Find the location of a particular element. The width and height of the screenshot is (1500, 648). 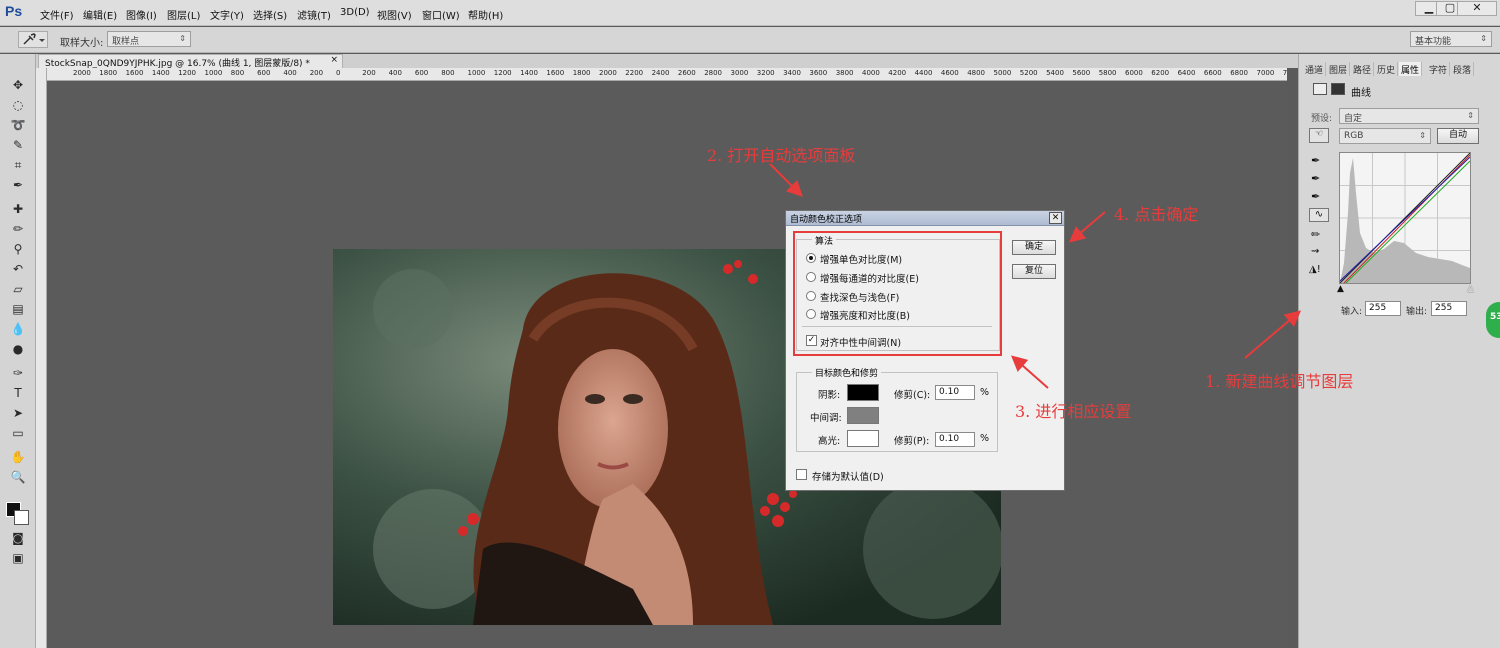

marquee-tool-icon: ◌ is located at coordinates (18, 105).